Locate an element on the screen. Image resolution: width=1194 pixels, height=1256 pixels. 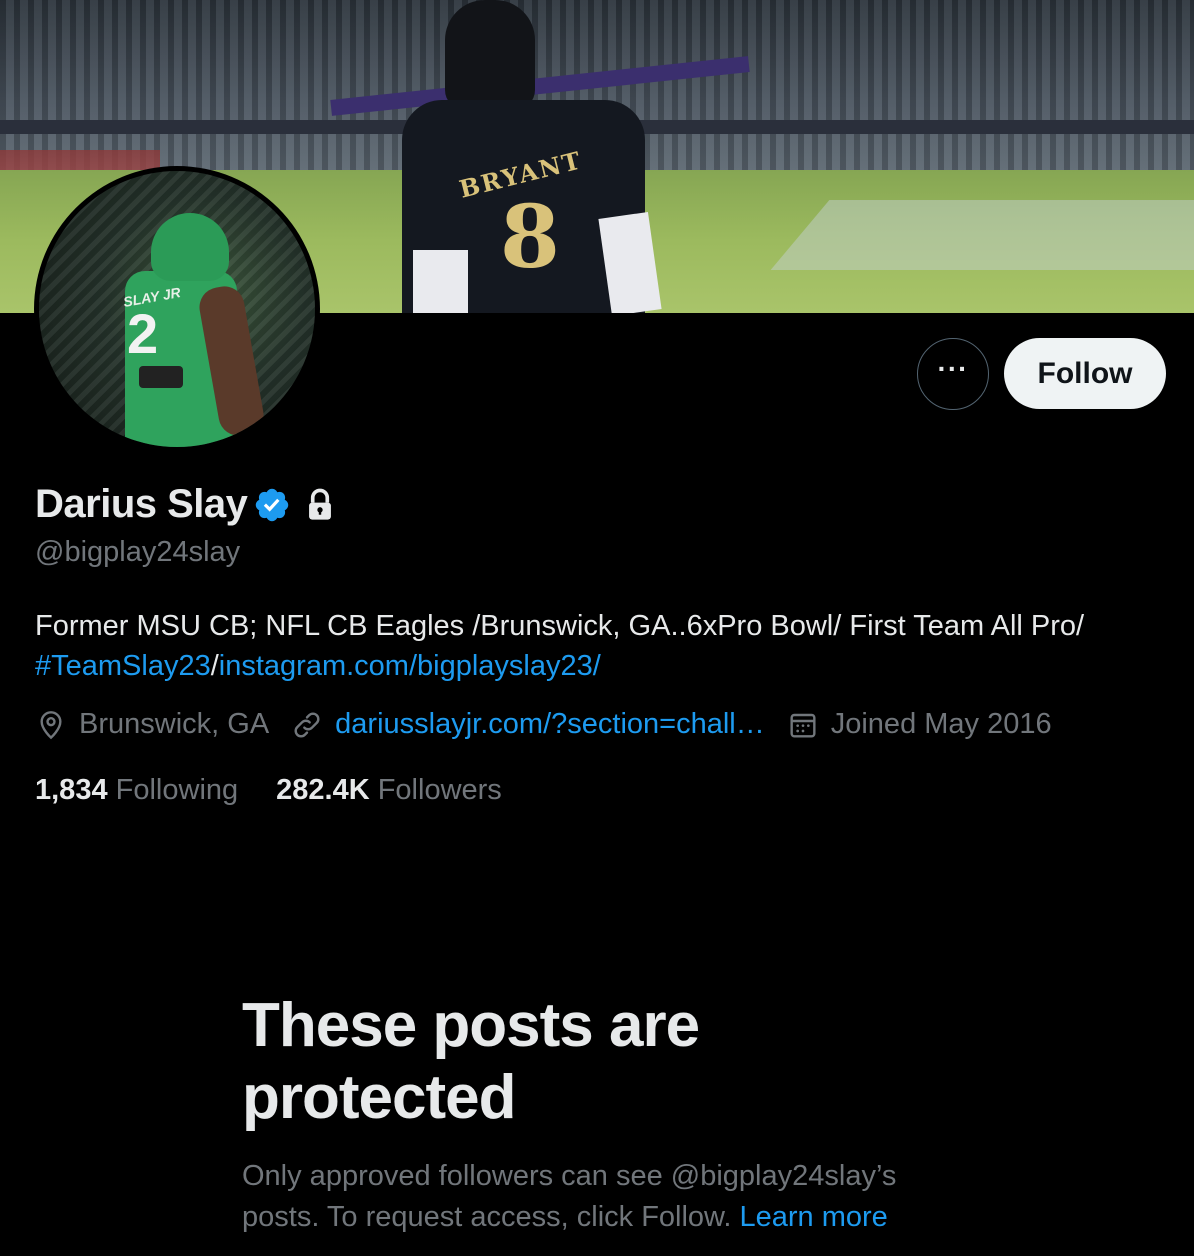
display-name: Darius Slay is located at coordinates (141, 504).